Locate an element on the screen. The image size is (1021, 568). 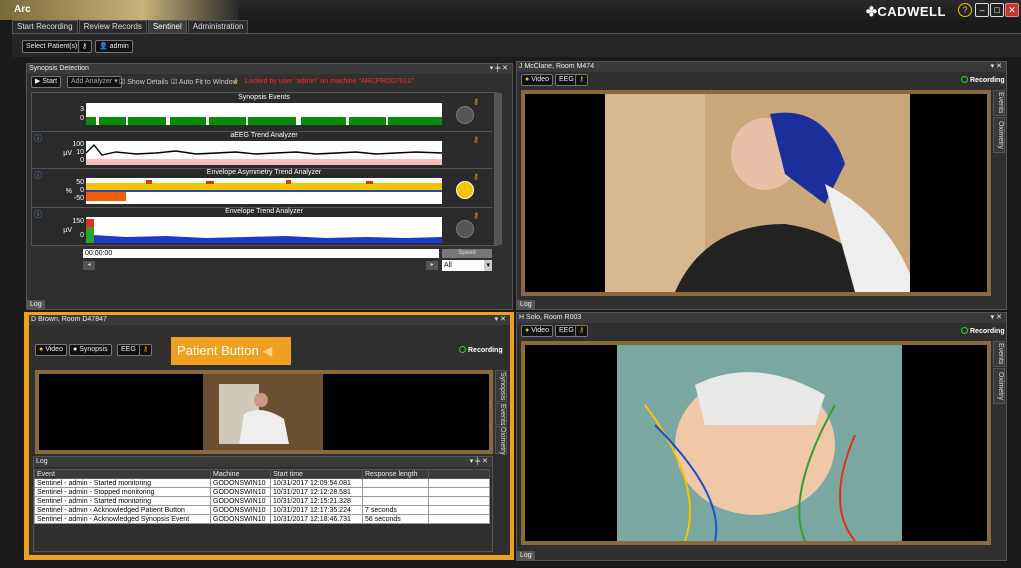
side-tab-synopsis: Synopsis is located at coordinates (501, 386).